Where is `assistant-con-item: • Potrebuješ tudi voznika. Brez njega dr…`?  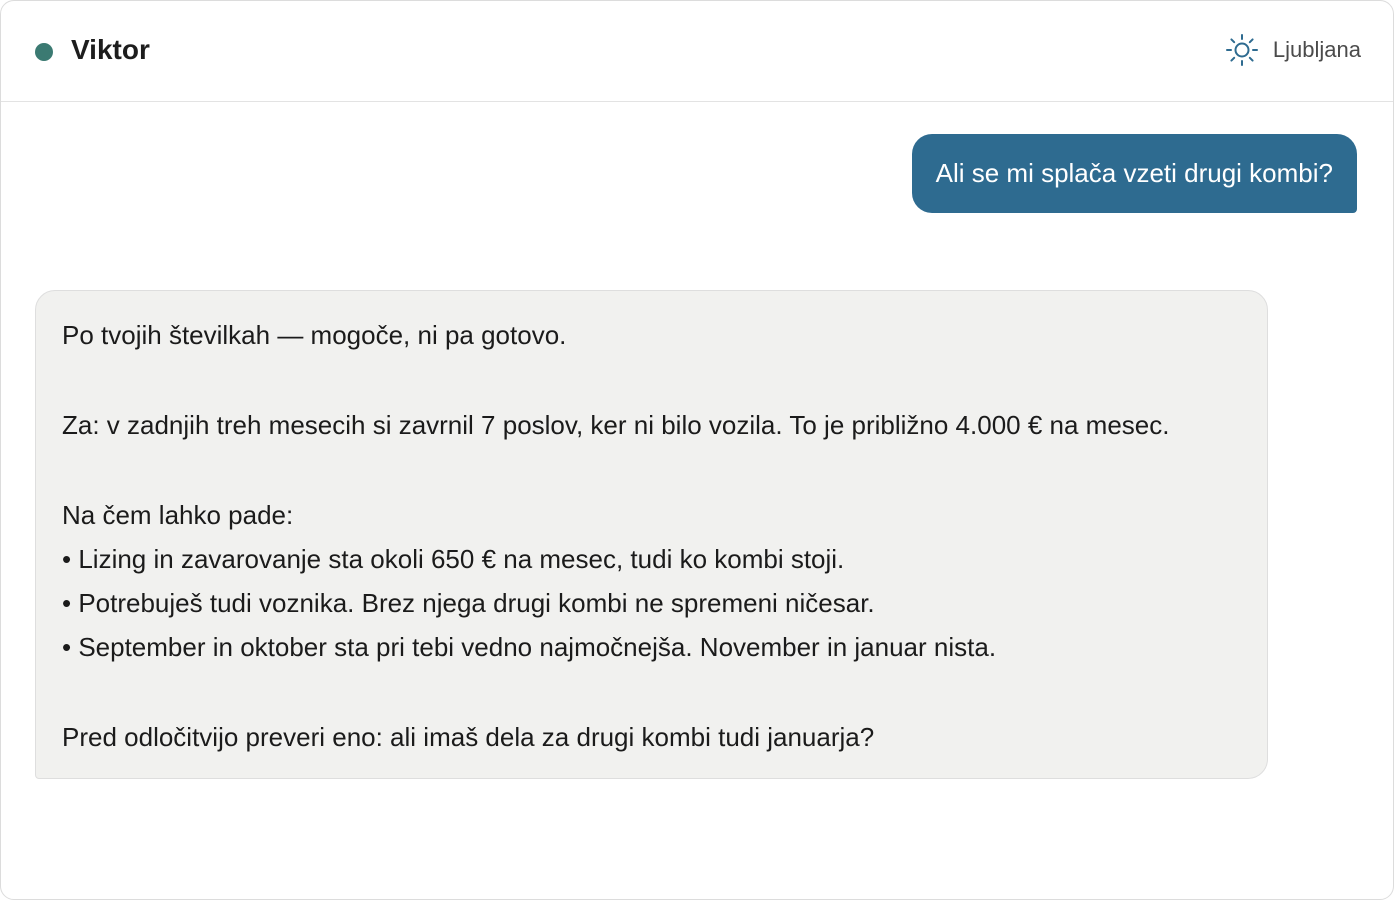
assistant-con-item: • Potrebuješ tudi voznika. Brez njega dr… is located at coordinates (468, 603).